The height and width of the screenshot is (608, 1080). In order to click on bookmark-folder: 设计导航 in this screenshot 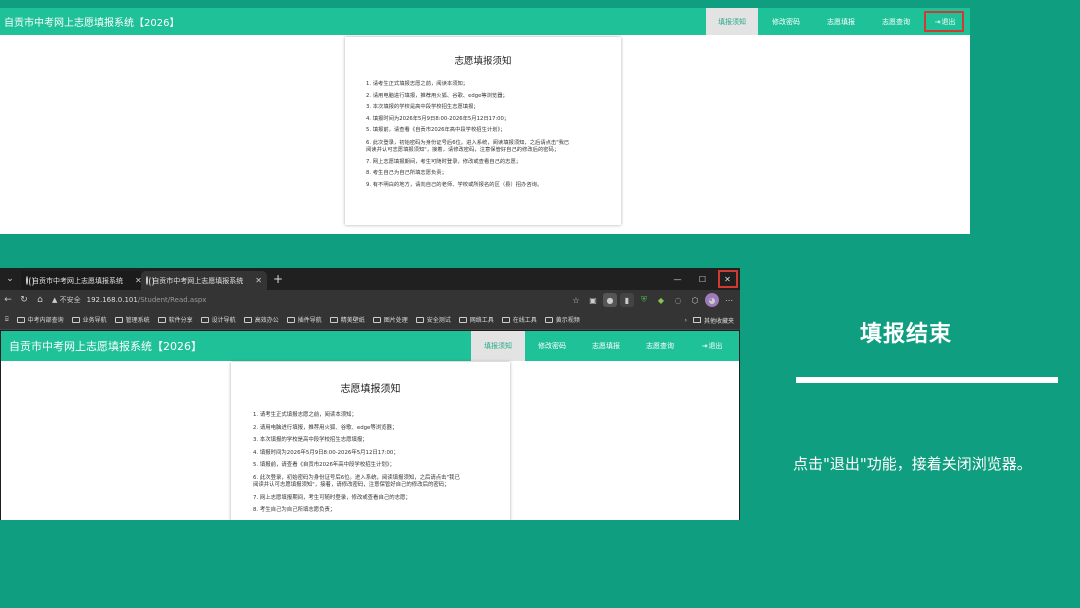, I will do `click(218, 319)`.